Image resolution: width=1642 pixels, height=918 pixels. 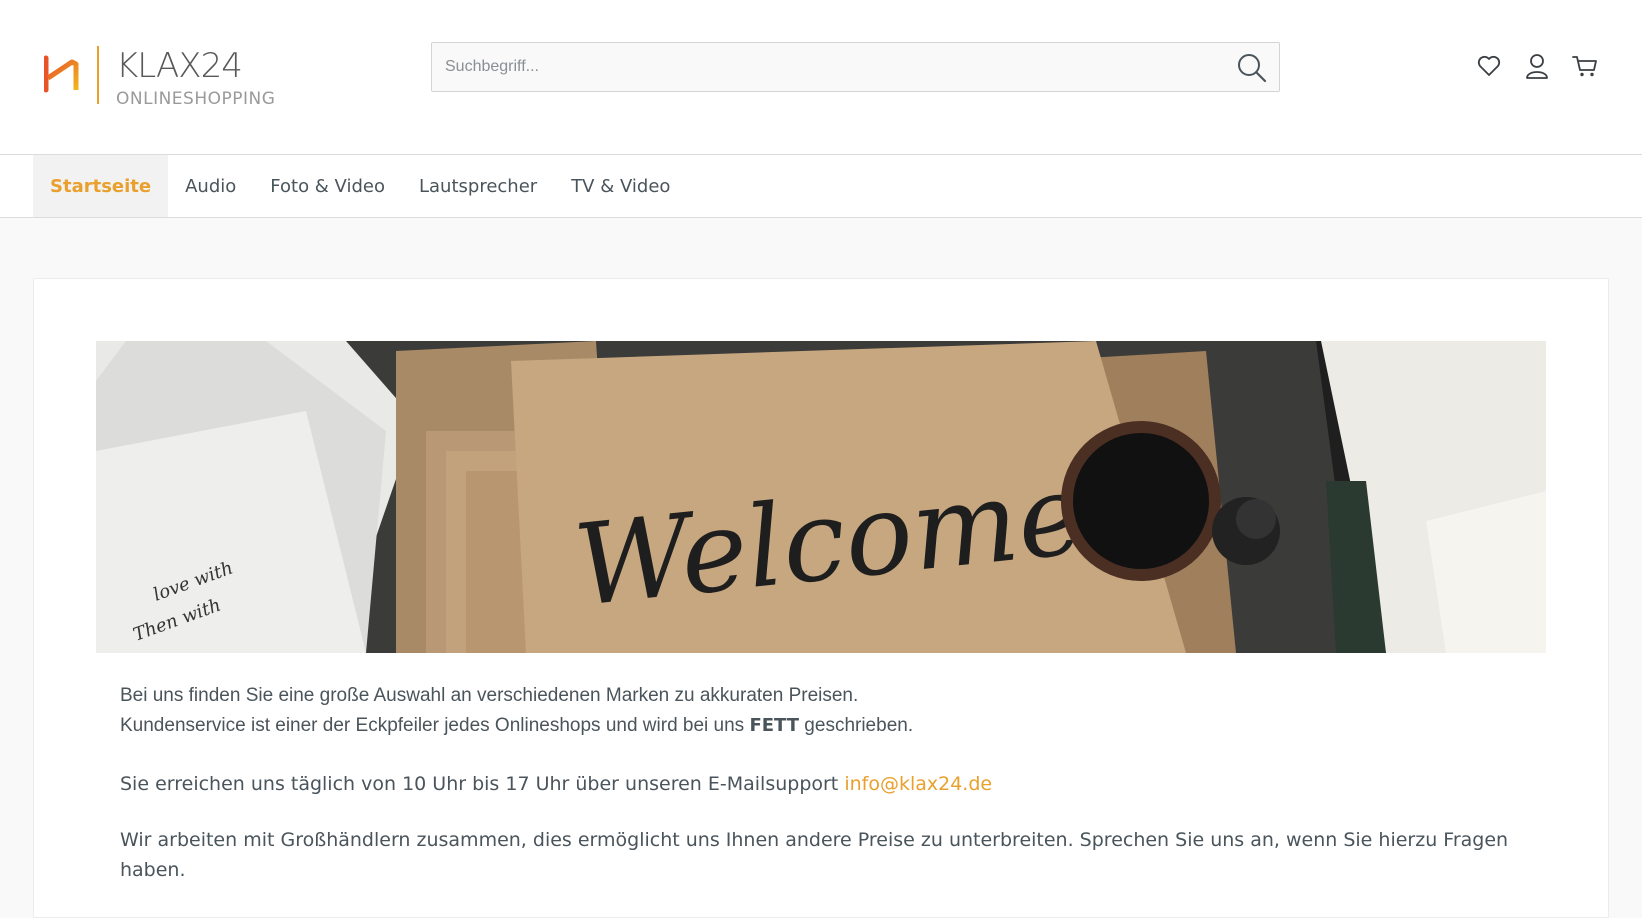 I want to click on account-button, so click(x=1537, y=66).